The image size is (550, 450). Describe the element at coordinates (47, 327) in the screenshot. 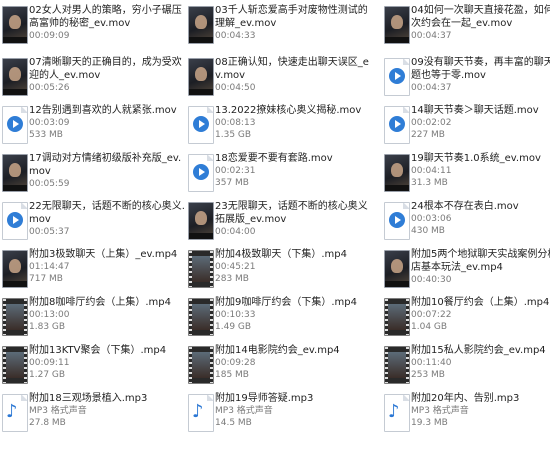

I see `file-size: 1.83 GB` at that location.